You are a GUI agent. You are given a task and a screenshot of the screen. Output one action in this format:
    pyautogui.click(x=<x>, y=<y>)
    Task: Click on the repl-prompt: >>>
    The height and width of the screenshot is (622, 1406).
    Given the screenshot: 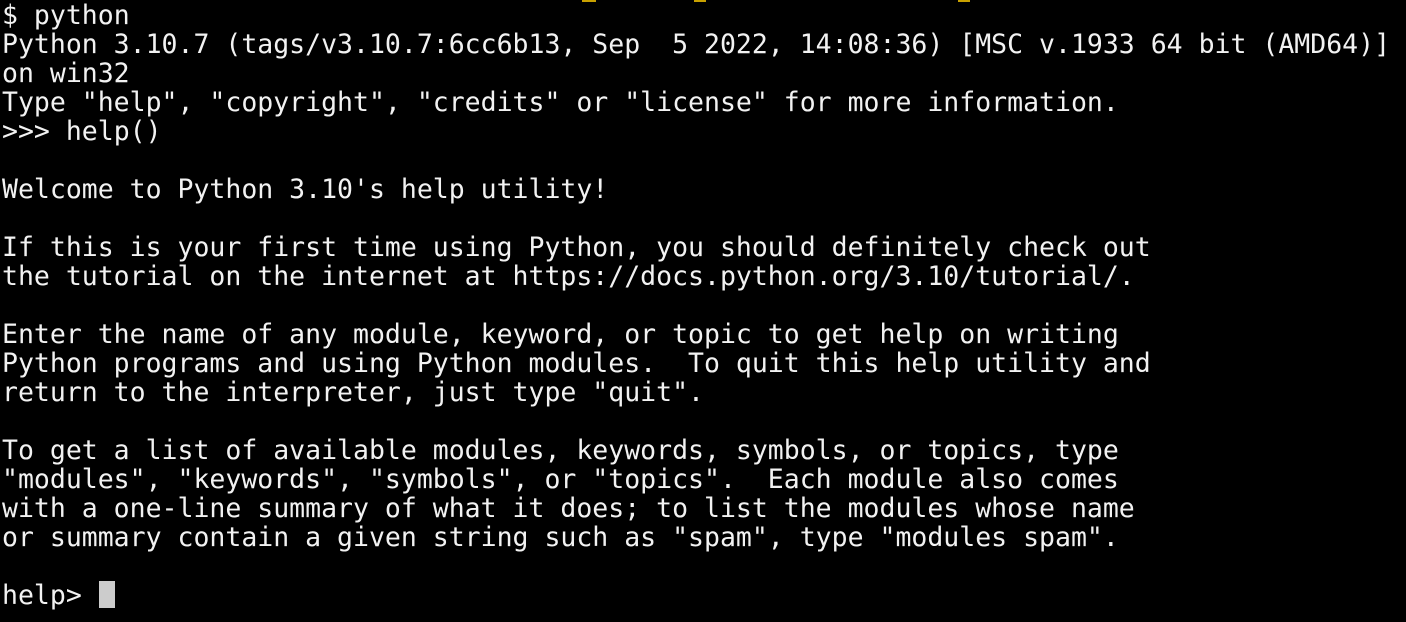 What is the action you would take?
    pyautogui.click(x=34, y=131)
    